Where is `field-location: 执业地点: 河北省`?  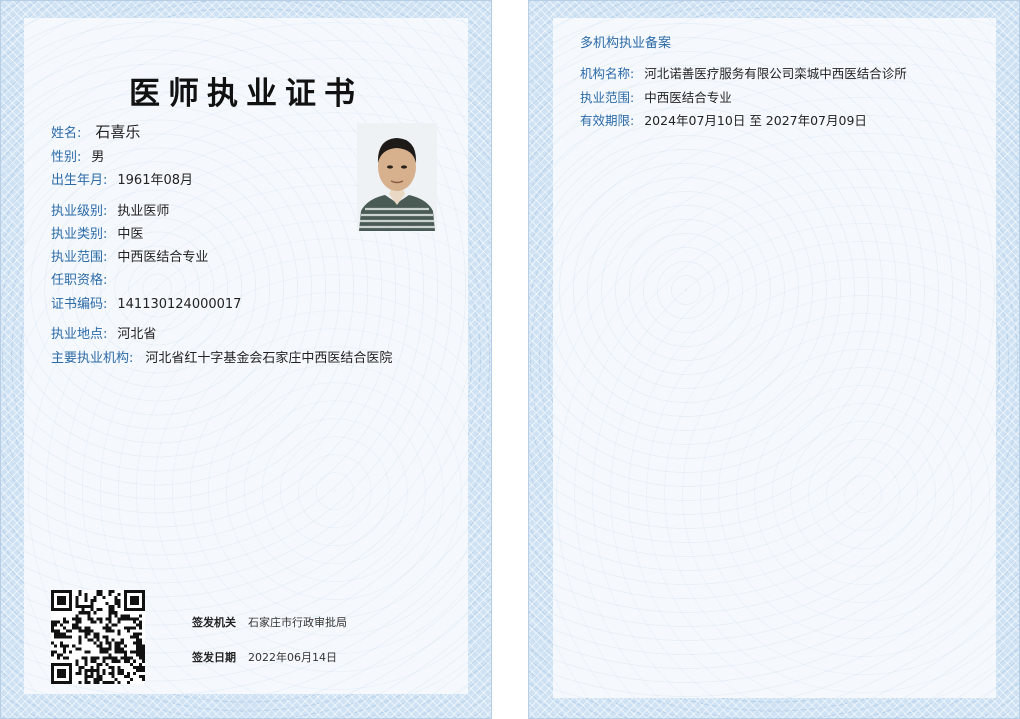
field-location: 执业地点: 河北省 is located at coordinates (103, 332).